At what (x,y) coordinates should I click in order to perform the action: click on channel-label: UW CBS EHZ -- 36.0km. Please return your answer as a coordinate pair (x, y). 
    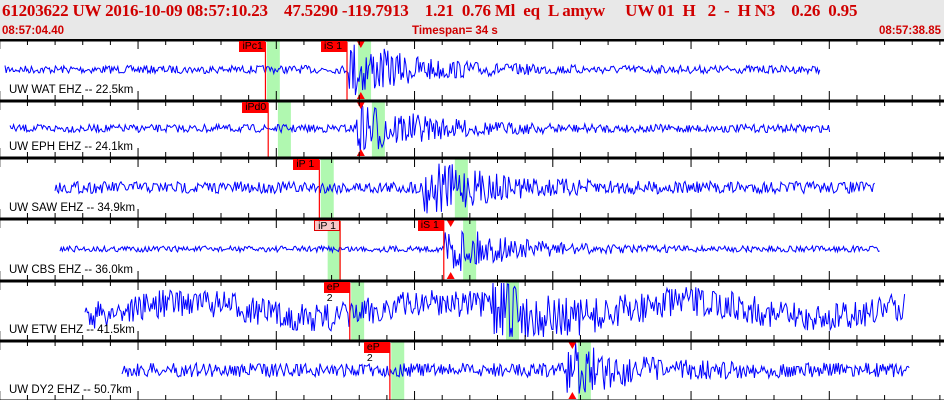
    Looking at the image, I should click on (71, 270).